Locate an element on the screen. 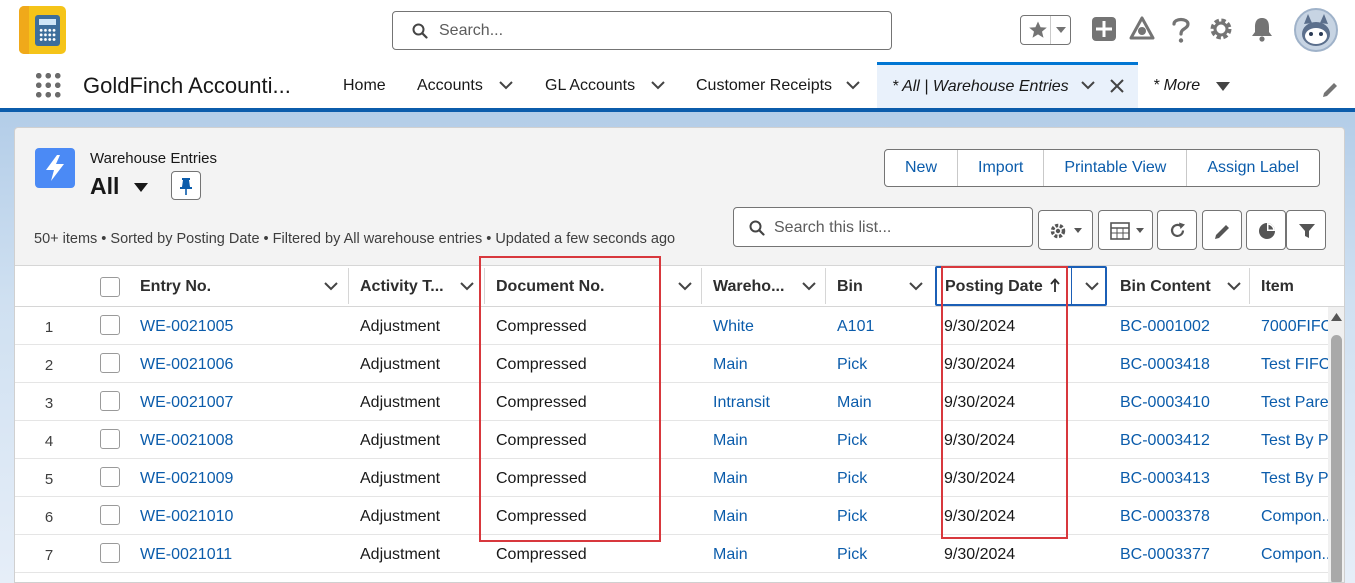 Image resolution: width=1355 pixels, height=583 pixels. item-link: 7000FIFO is located at coordinates (1297, 327).